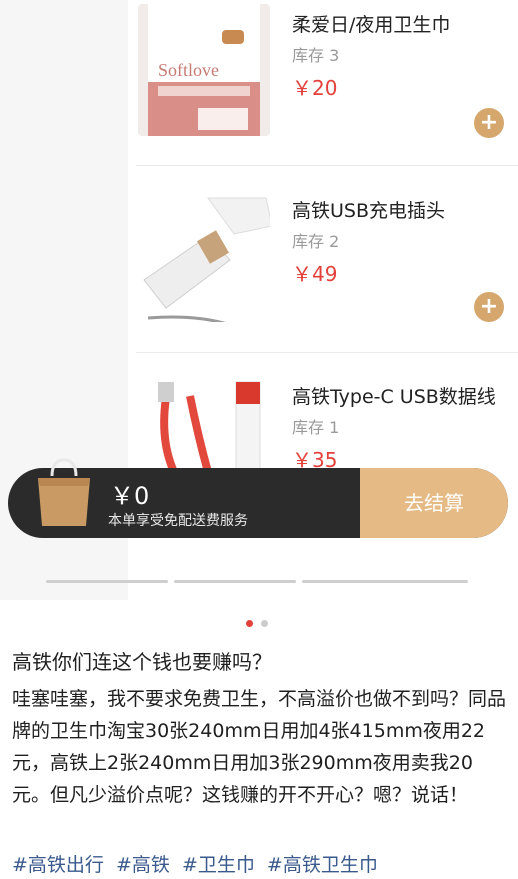  I want to click on hashtag-link: #高铁, so click(143, 865).